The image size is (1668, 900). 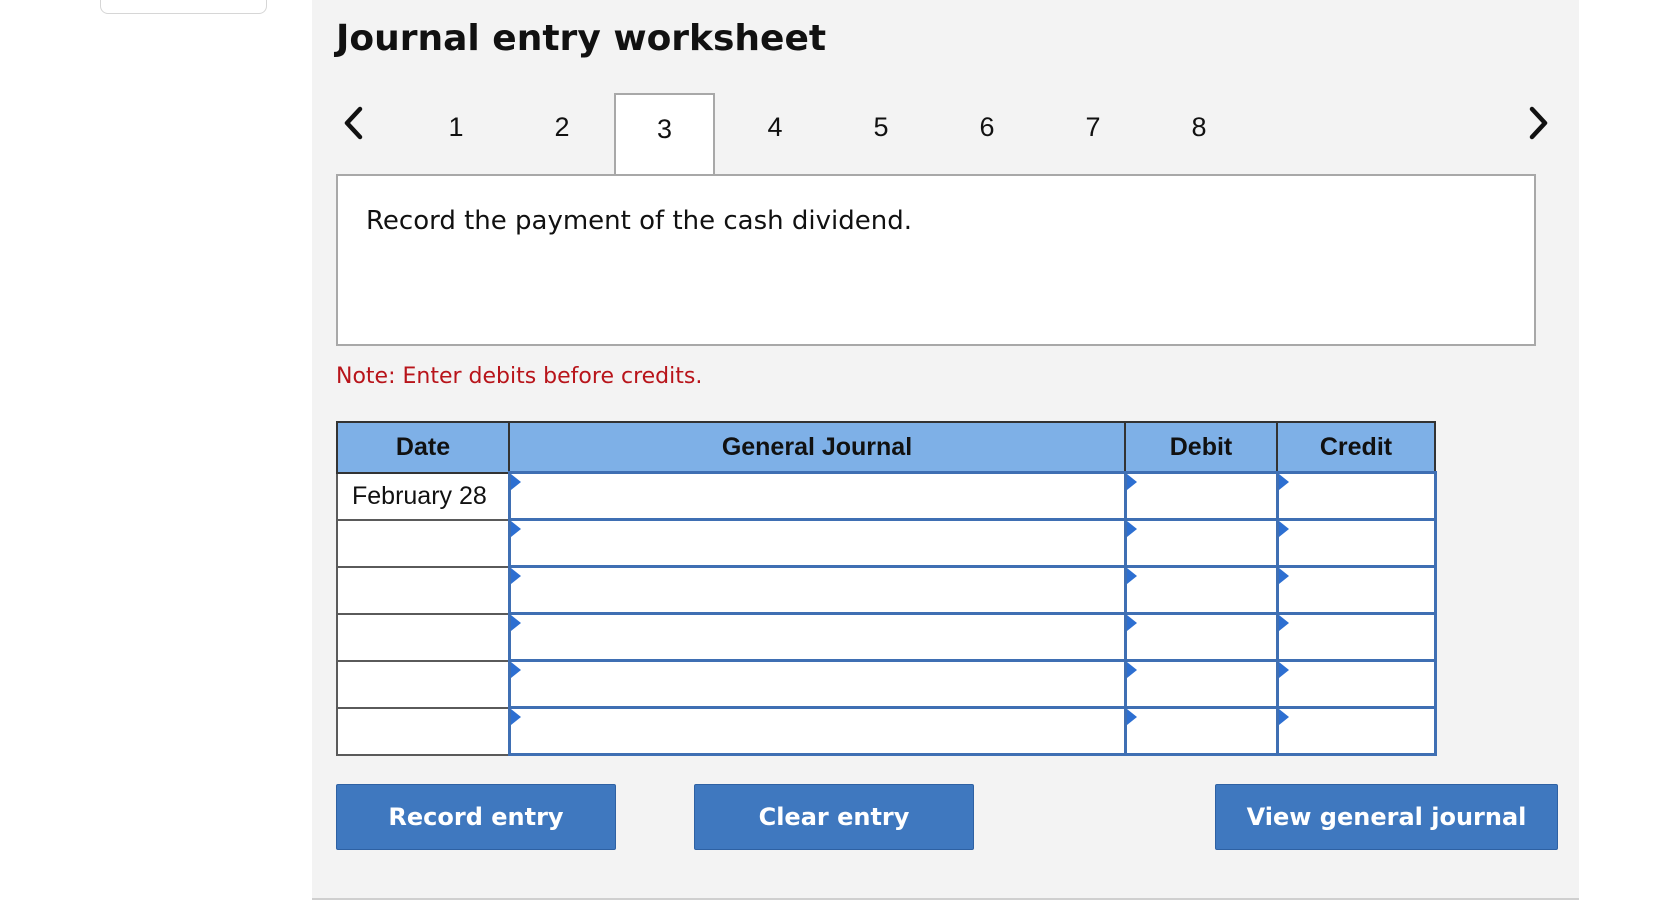 What do you see at coordinates (881, 127) in the screenshot?
I see `tab-5: 5` at bounding box center [881, 127].